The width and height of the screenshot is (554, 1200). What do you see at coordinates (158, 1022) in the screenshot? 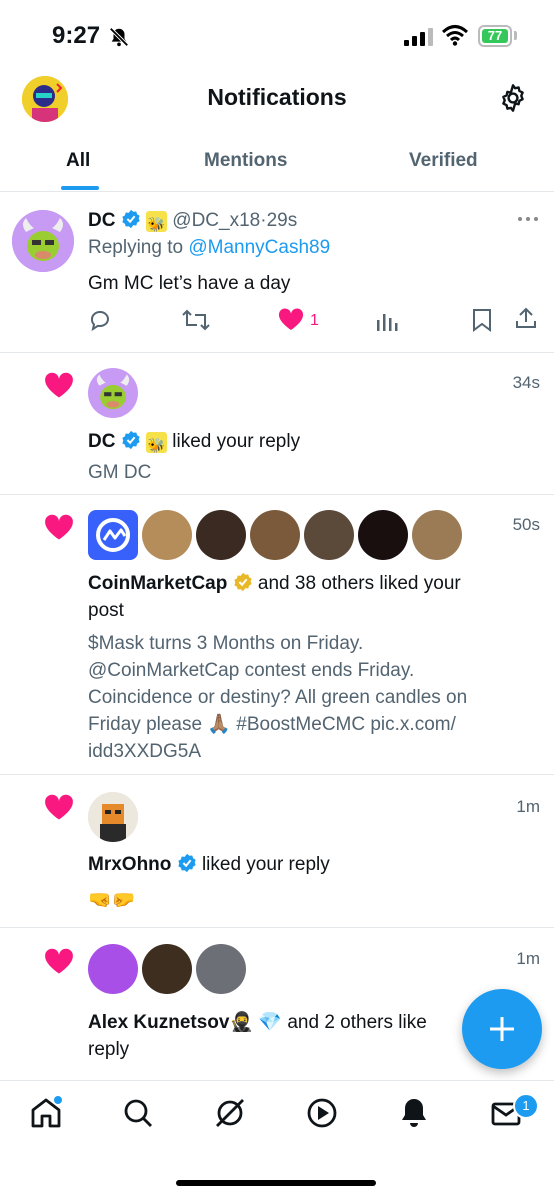
I see `notification-user-name: Alex Kuznetsov` at bounding box center [158, 1022].